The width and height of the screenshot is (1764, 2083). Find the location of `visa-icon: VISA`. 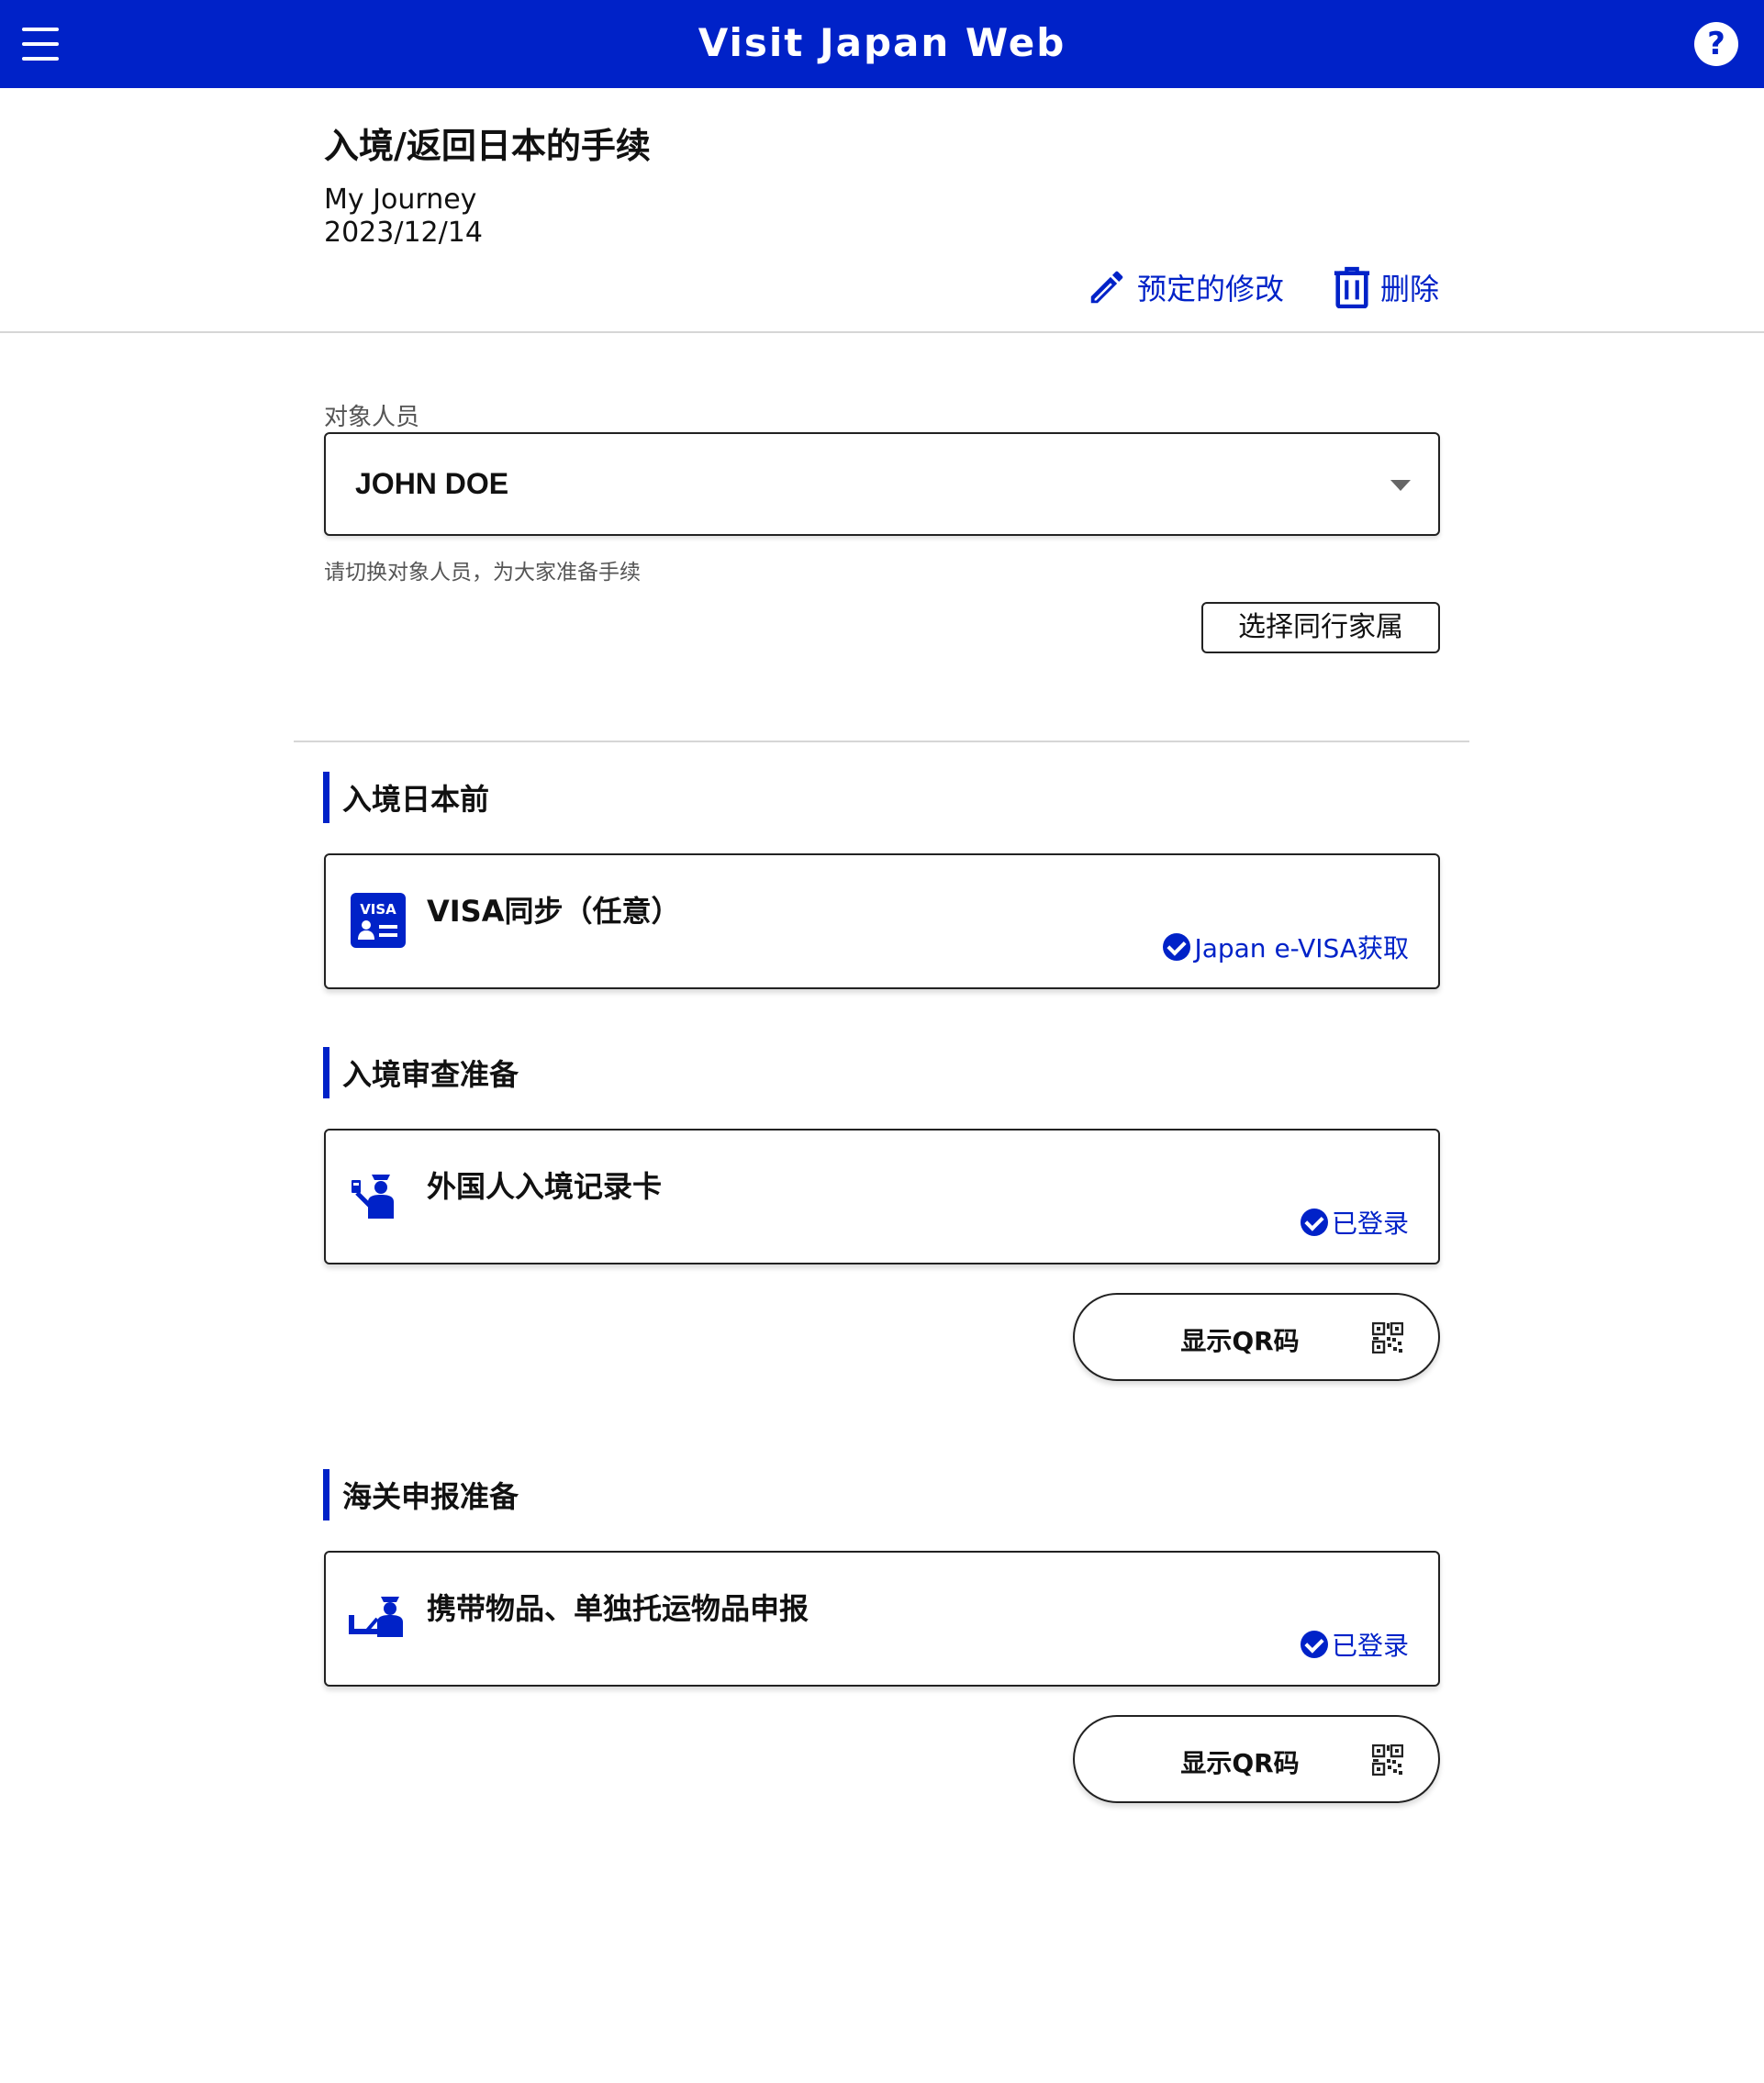

visa-icon: VISA is located at coordinates (378, 921).